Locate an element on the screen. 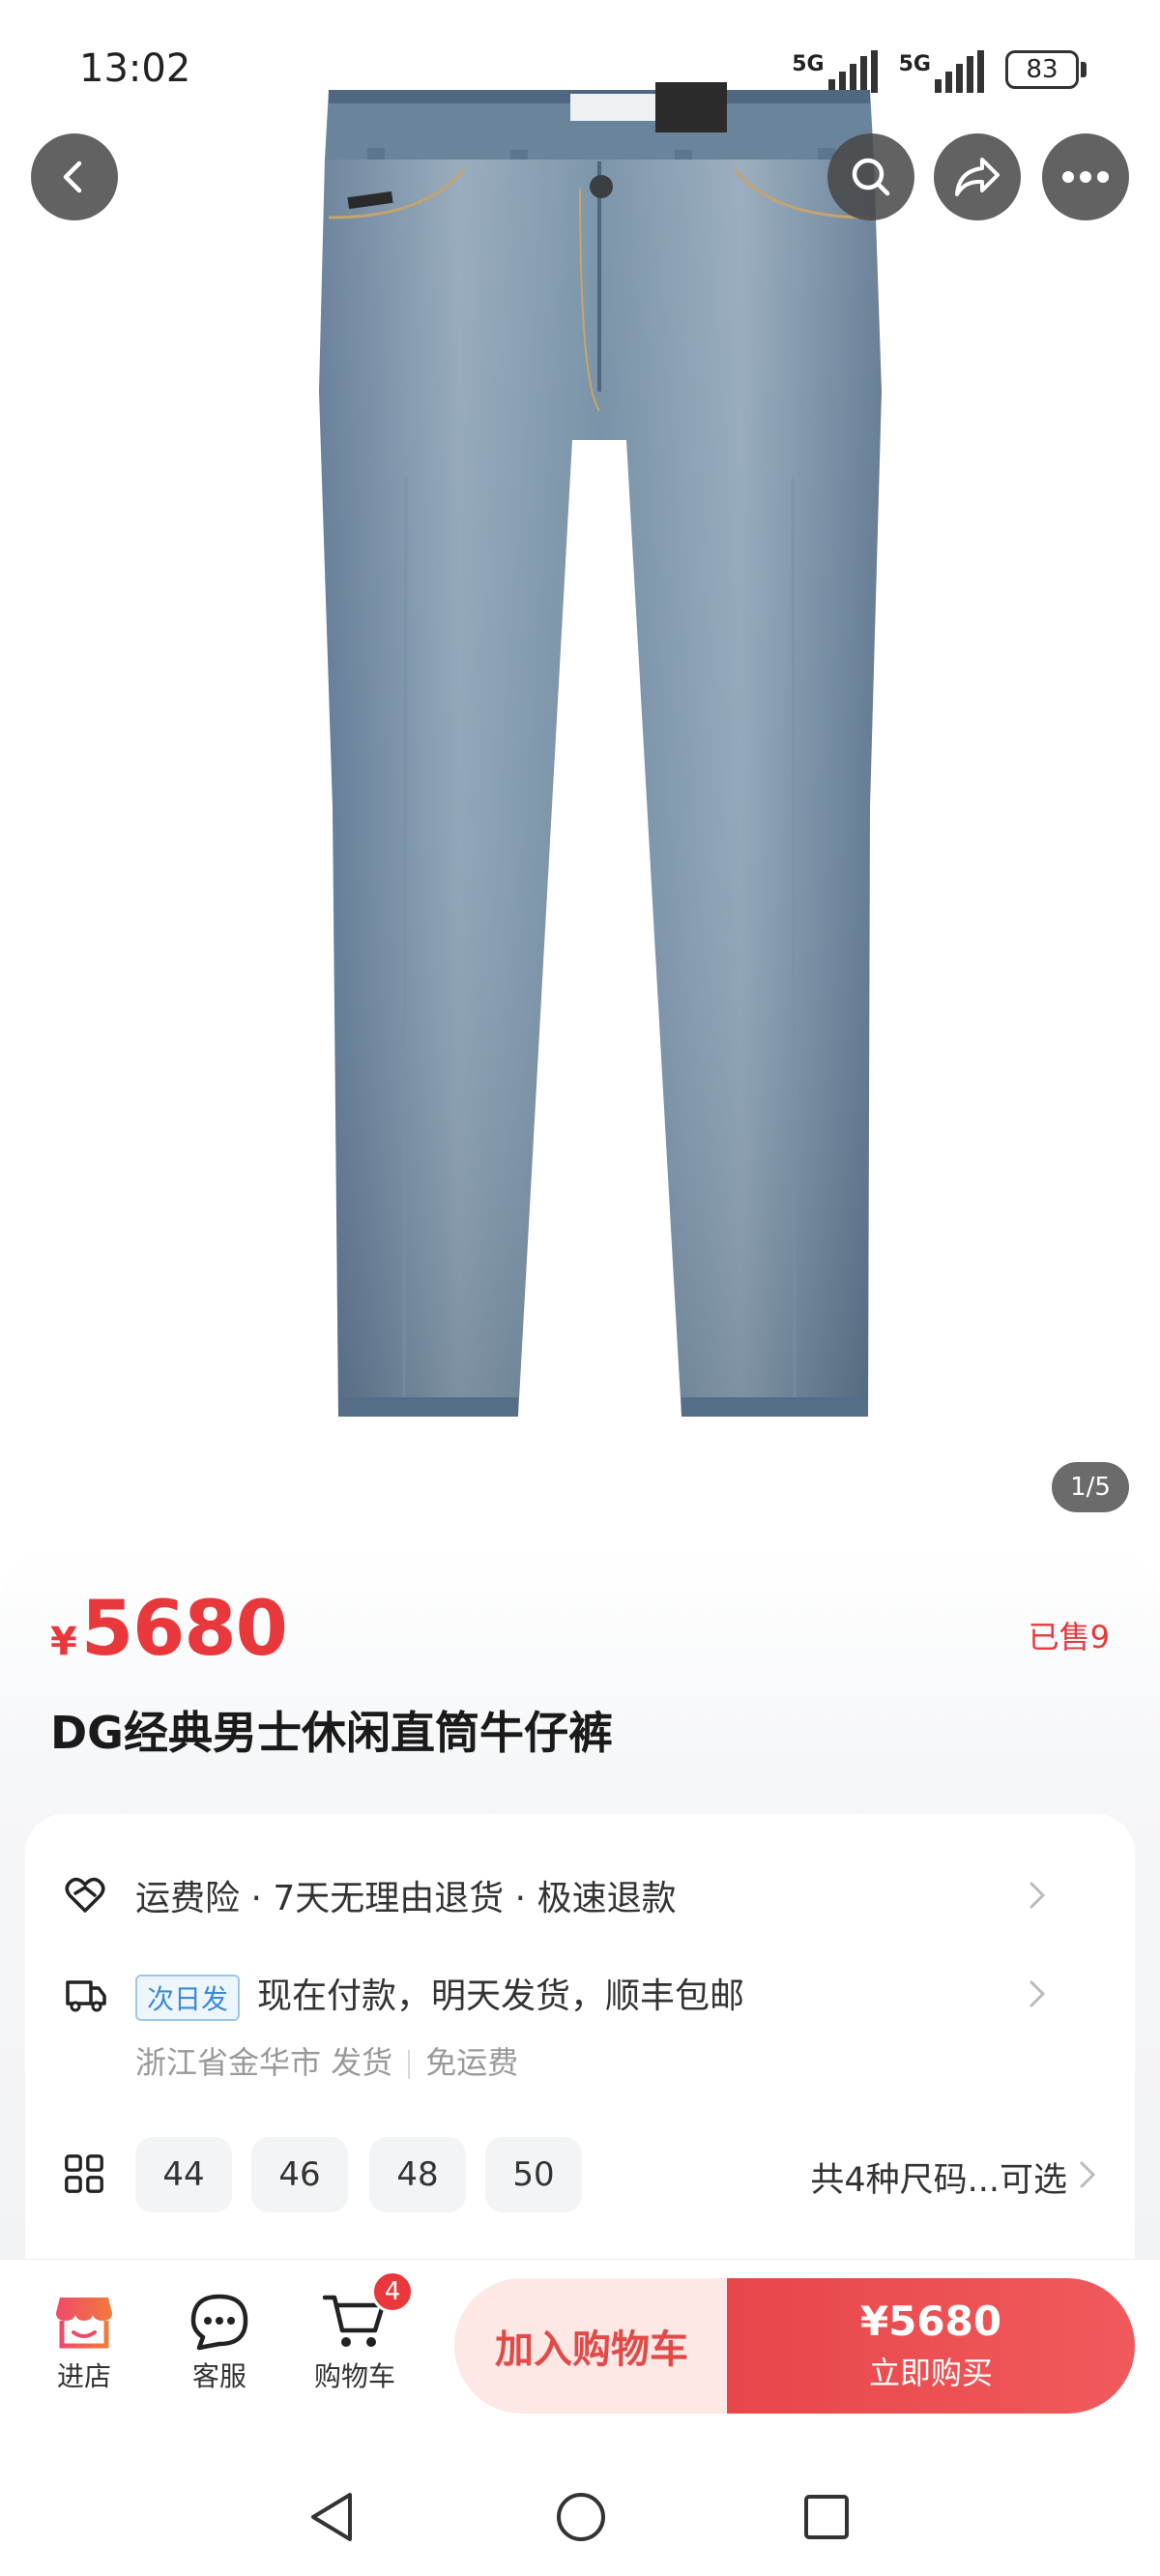 Image resolution: width=1160 pixels, height=2576 pixels. cart-label: 购物车 is located at coordinates (354, 2376).